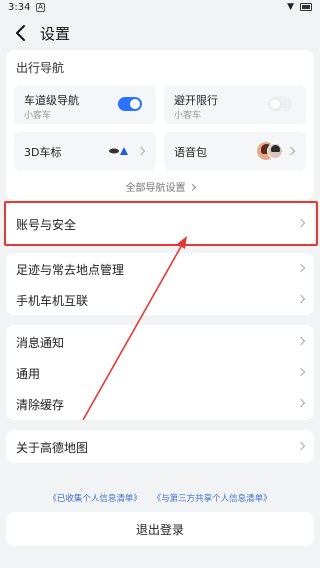 The width and height of the screenshot is (320, 568). Describe the element at coordinates (19, 7) in the screenshot. I see `status-time: 3:34` at that location.